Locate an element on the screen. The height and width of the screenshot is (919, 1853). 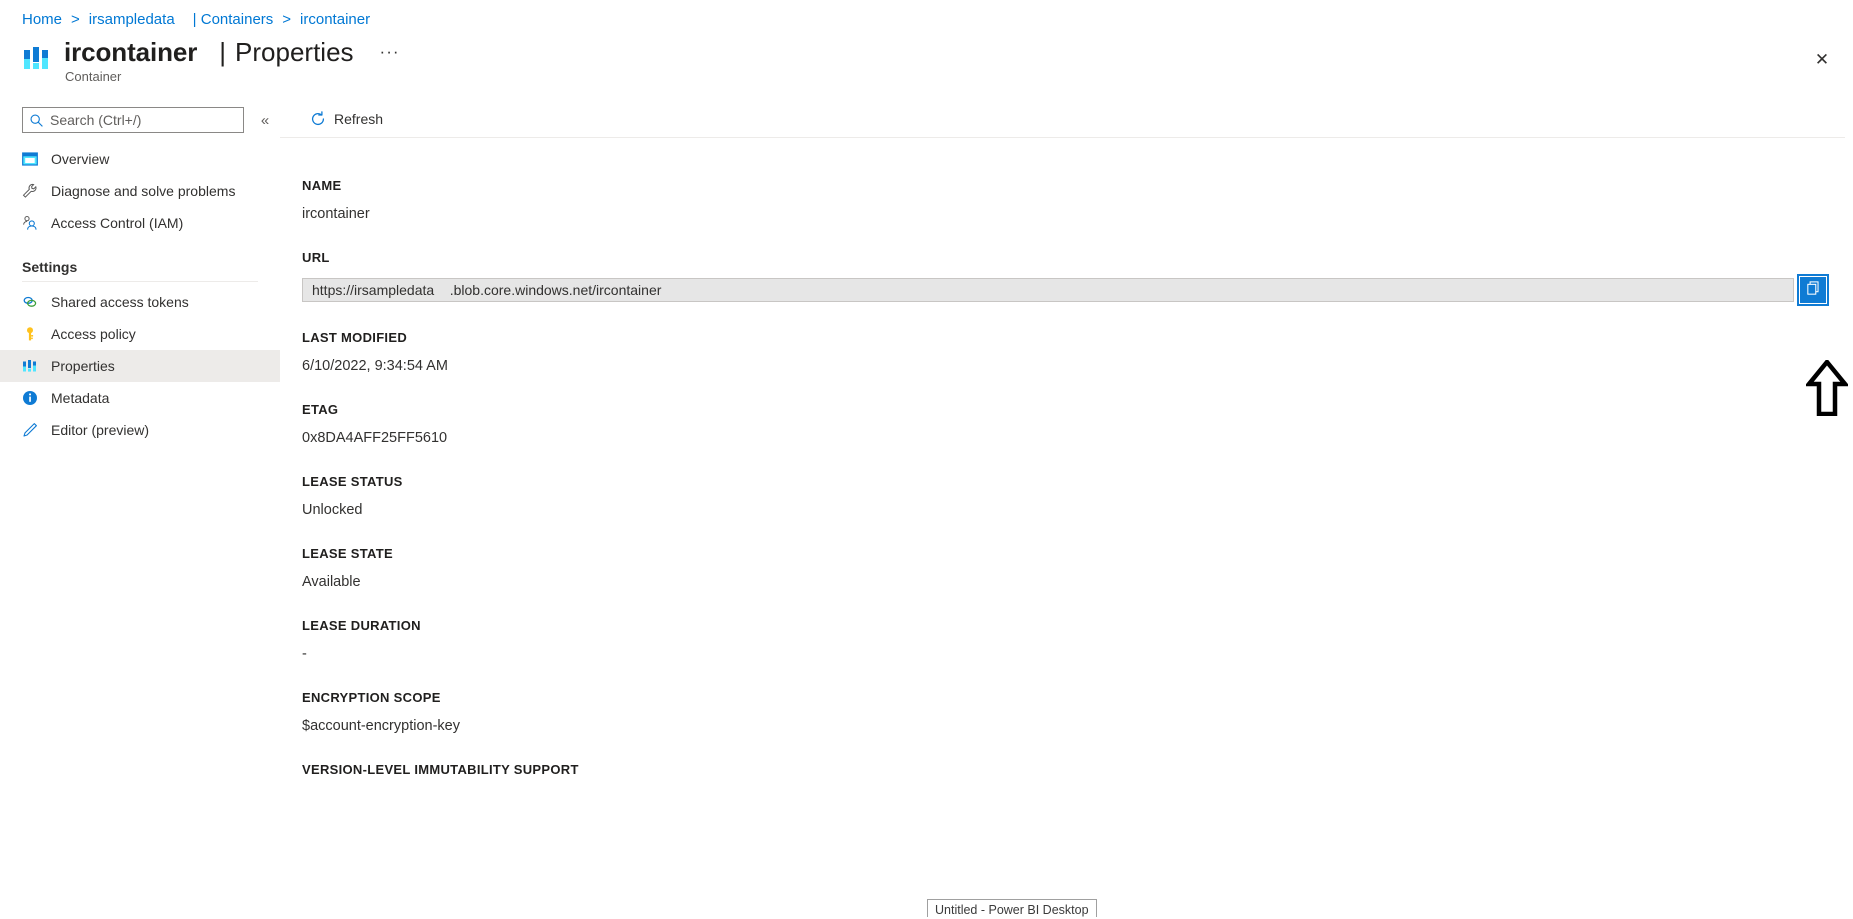
command-bar: Refresh is located at coordinates (1062, 119).